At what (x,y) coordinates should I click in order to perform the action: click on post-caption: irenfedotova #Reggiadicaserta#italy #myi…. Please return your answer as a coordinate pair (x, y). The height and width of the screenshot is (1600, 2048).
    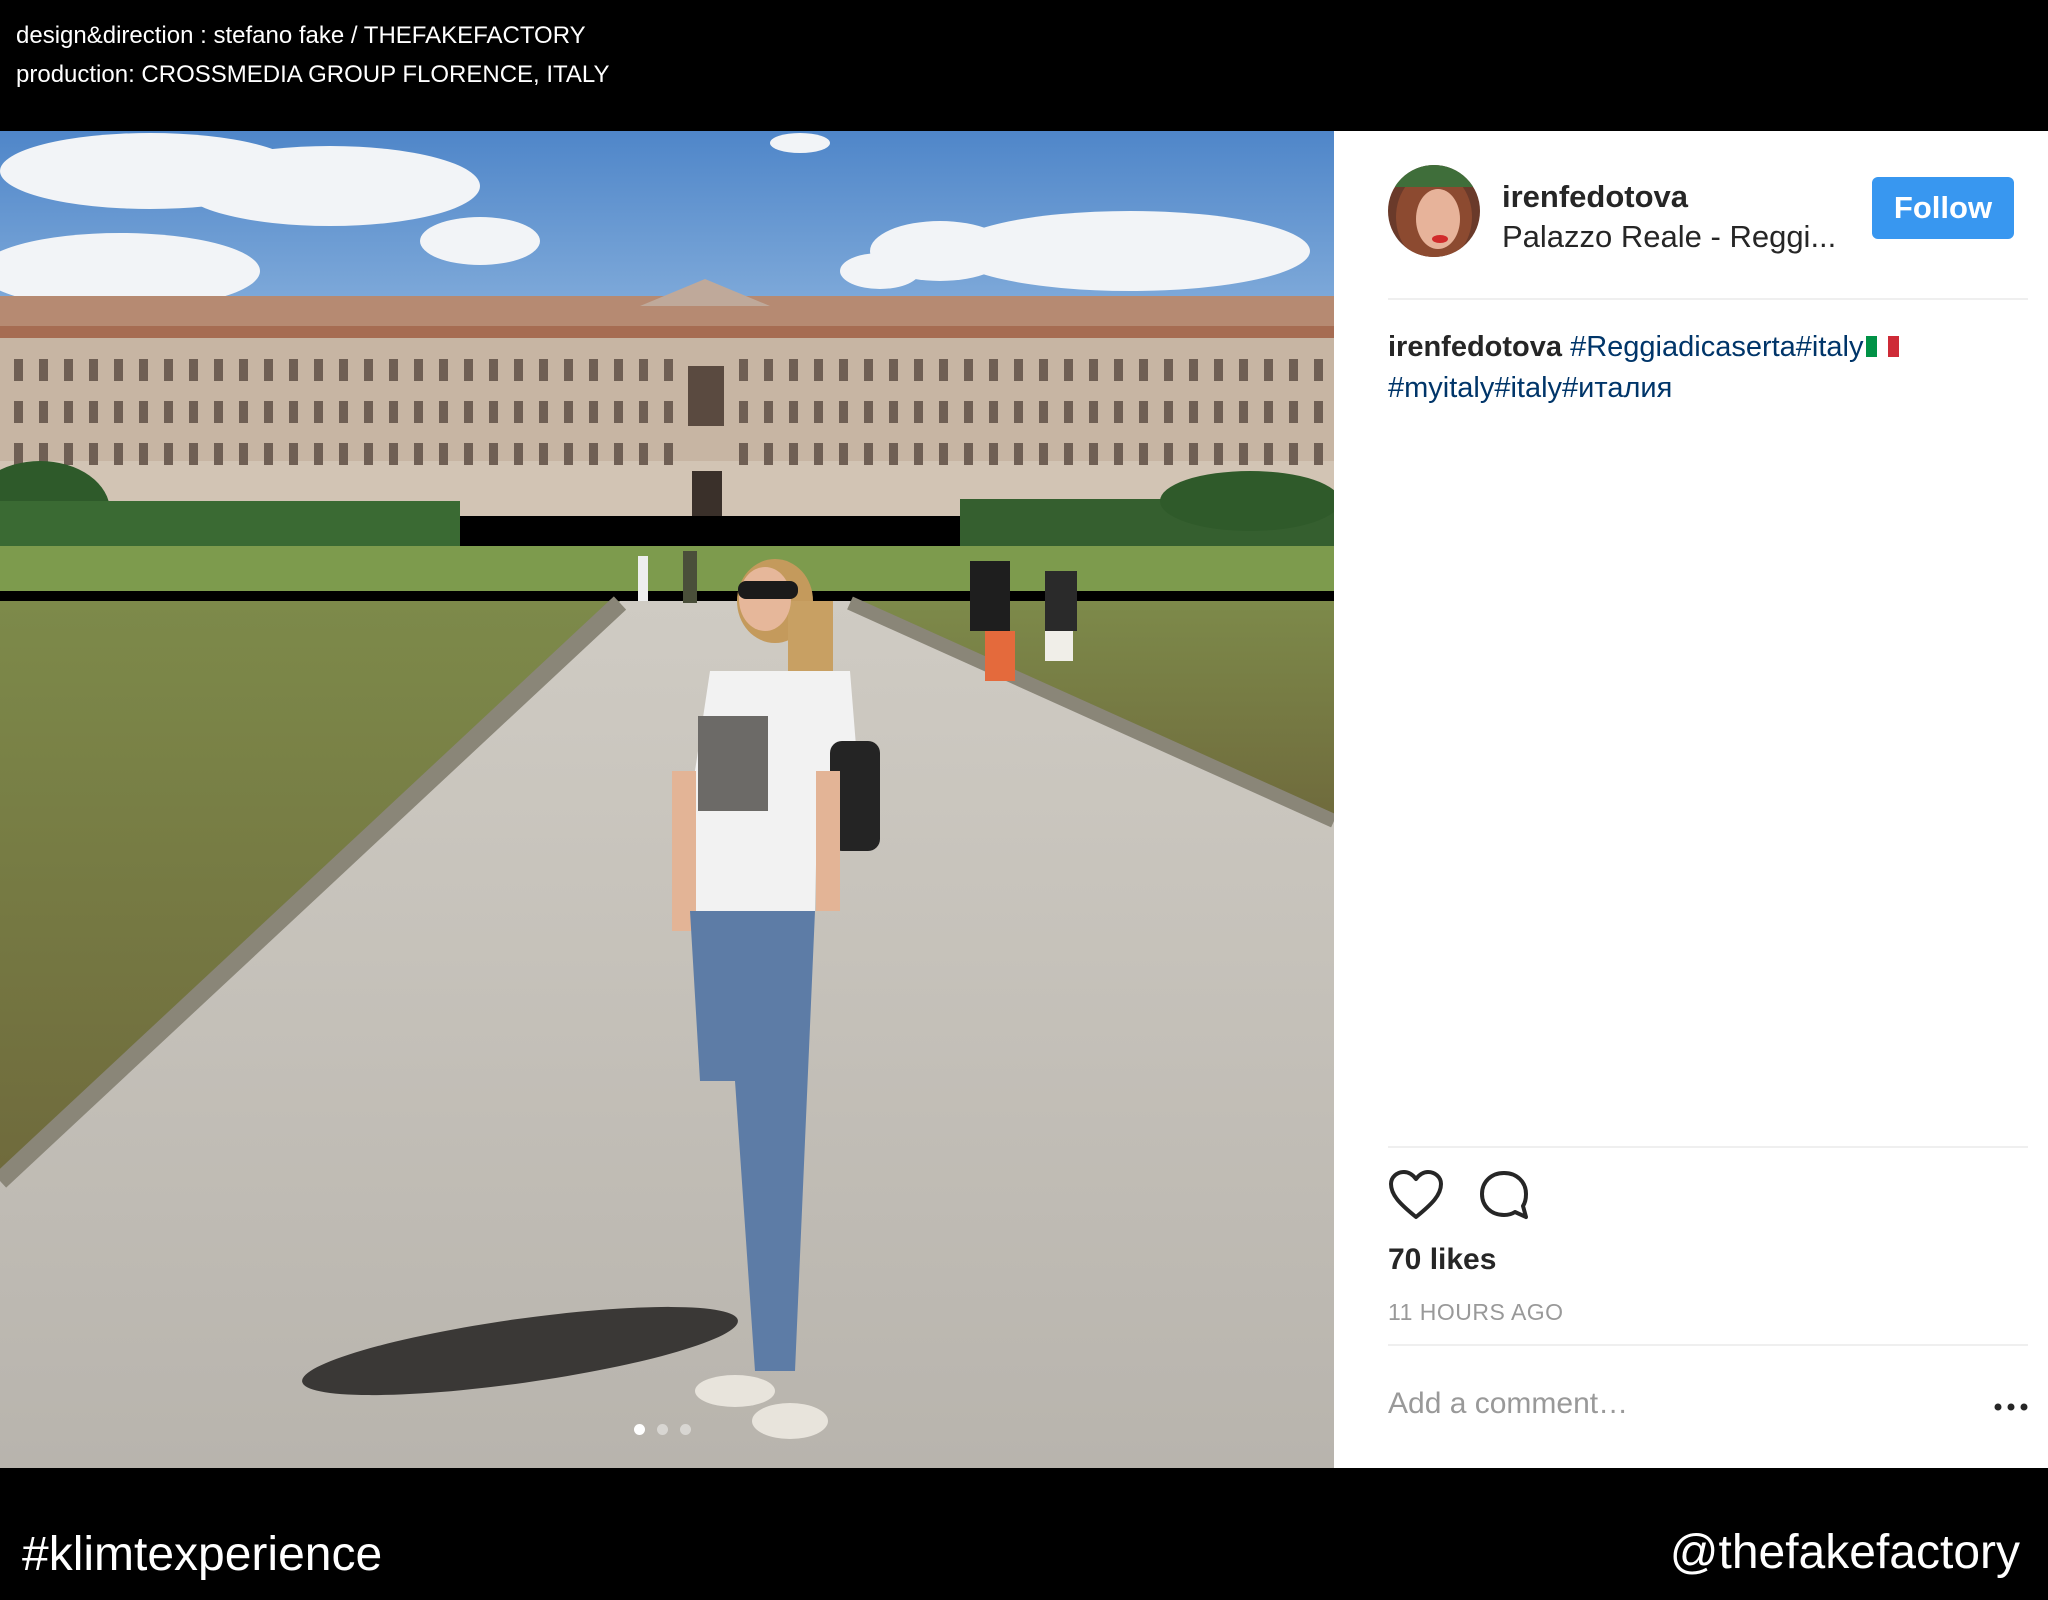
    Looking at the image, I should click on (1688, 368).